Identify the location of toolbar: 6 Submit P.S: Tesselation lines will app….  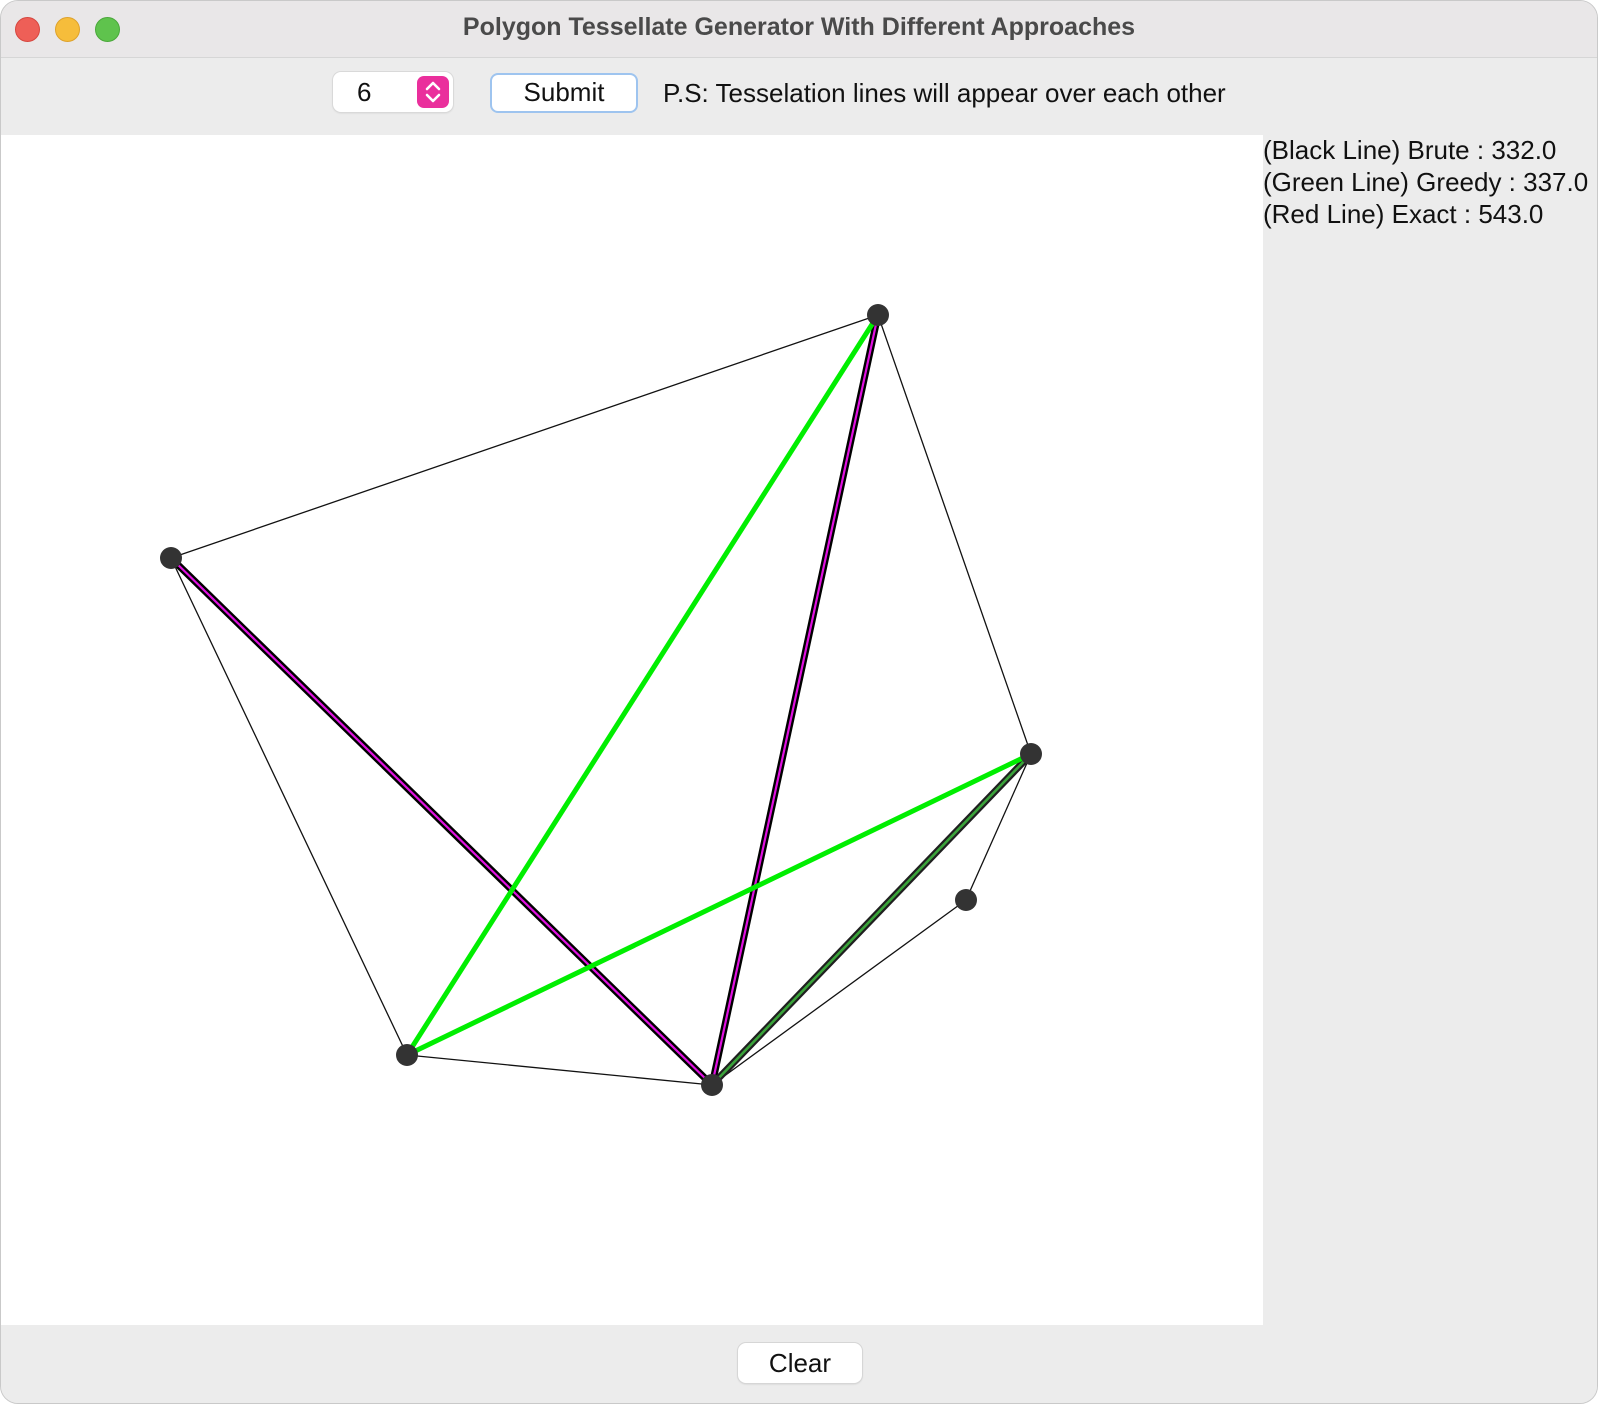
(799, 96).